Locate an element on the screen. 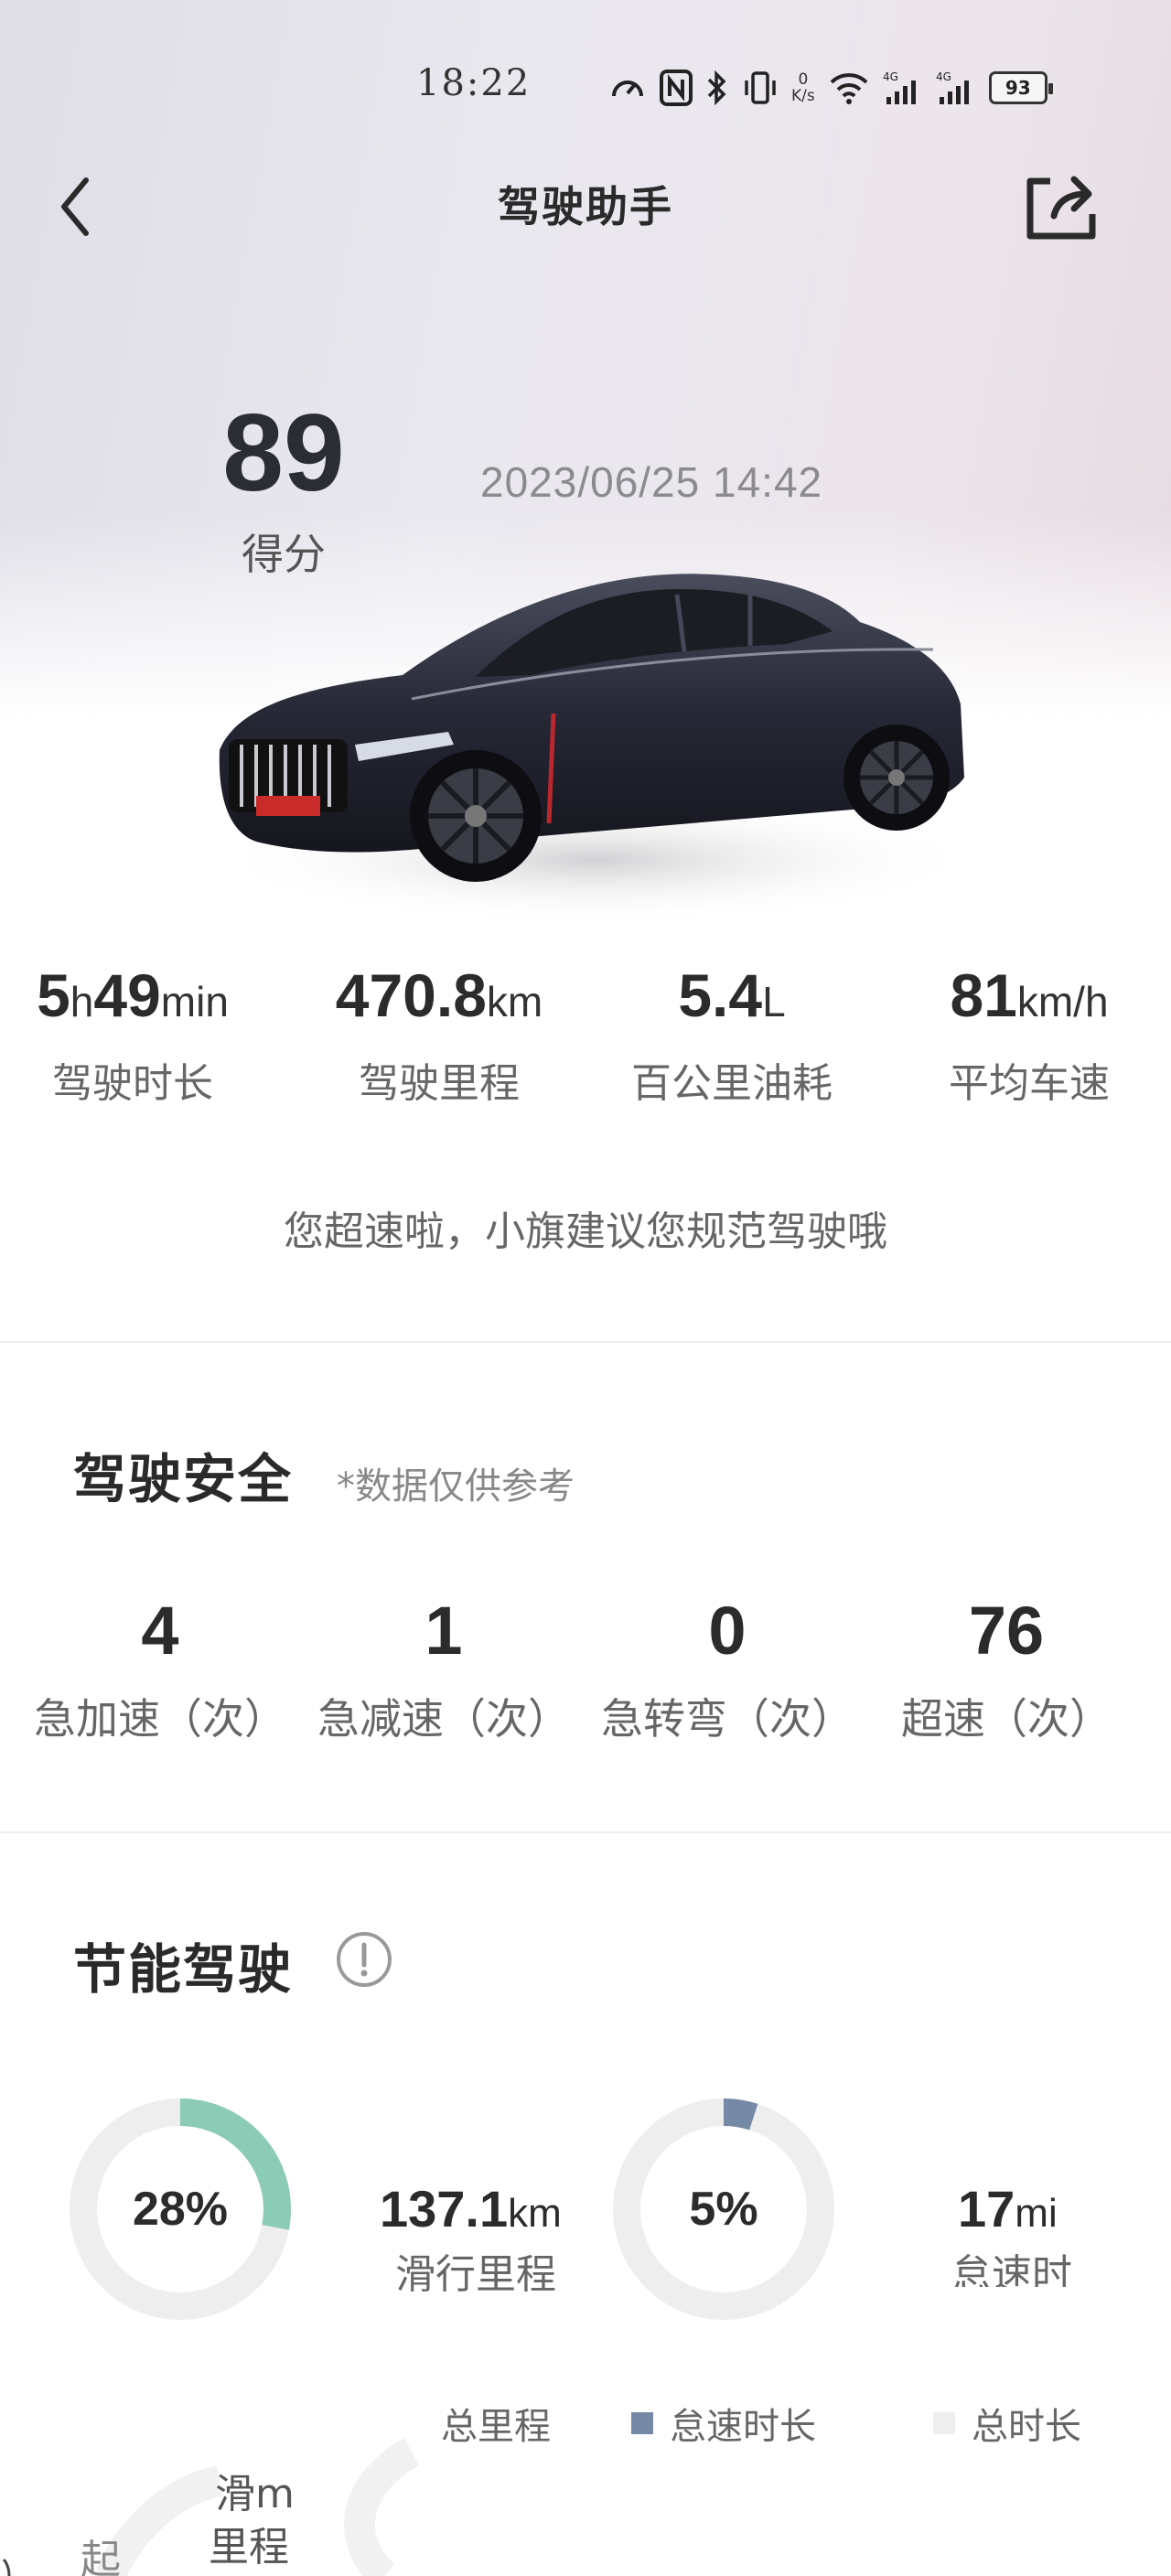 The image size is (1171, 2576). driving-advice: 您超速啦，小旗建议您规范驾驶哦 is located at coordinates (585, 1231).